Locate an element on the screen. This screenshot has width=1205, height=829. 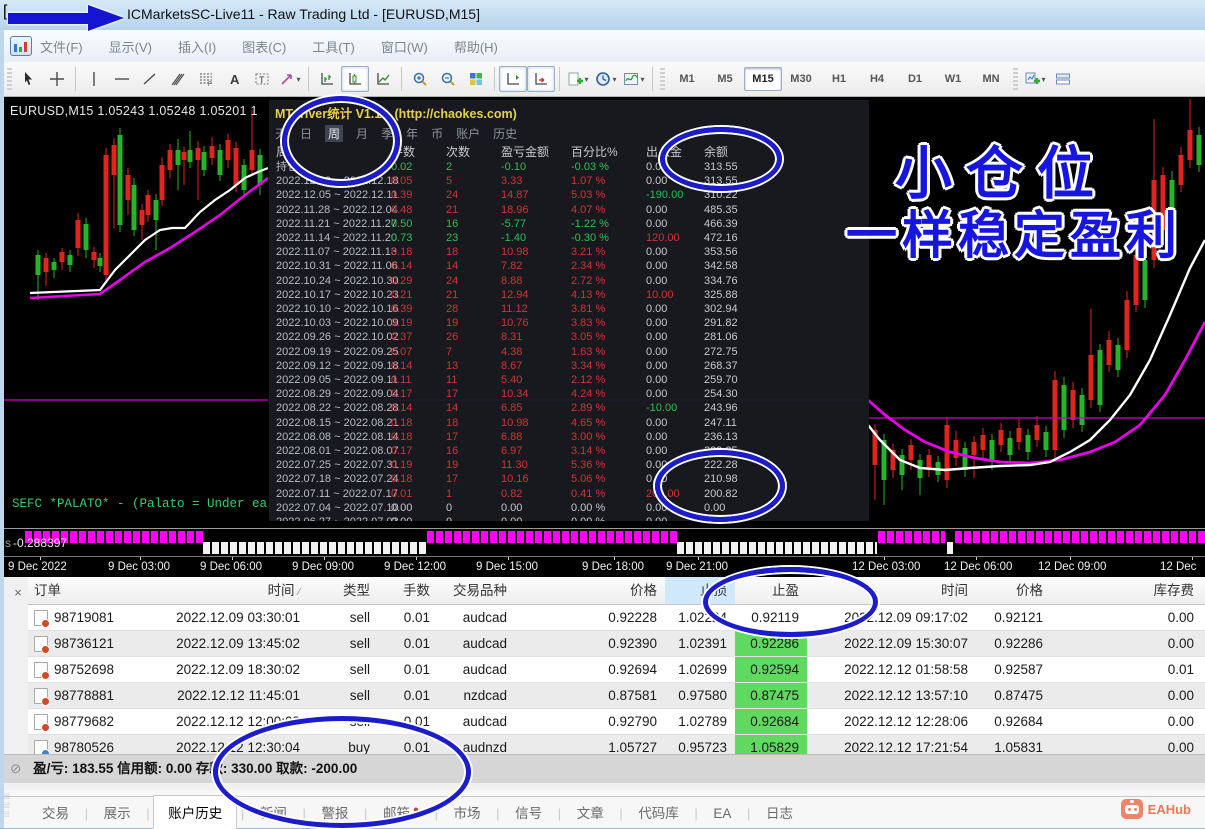
candle-chart-icon is located at coordinates (355, 79).